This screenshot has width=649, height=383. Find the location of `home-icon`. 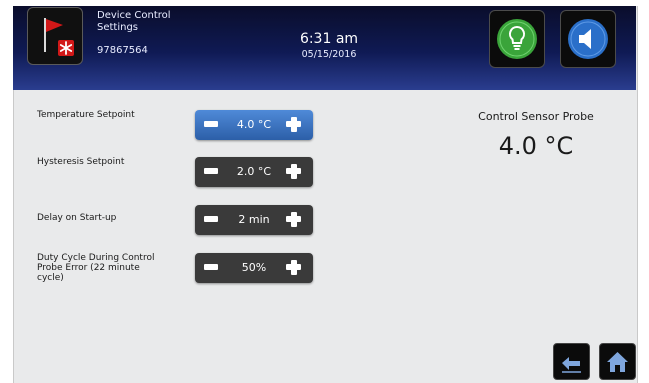

home-icon is located at coordinates (617, 362).